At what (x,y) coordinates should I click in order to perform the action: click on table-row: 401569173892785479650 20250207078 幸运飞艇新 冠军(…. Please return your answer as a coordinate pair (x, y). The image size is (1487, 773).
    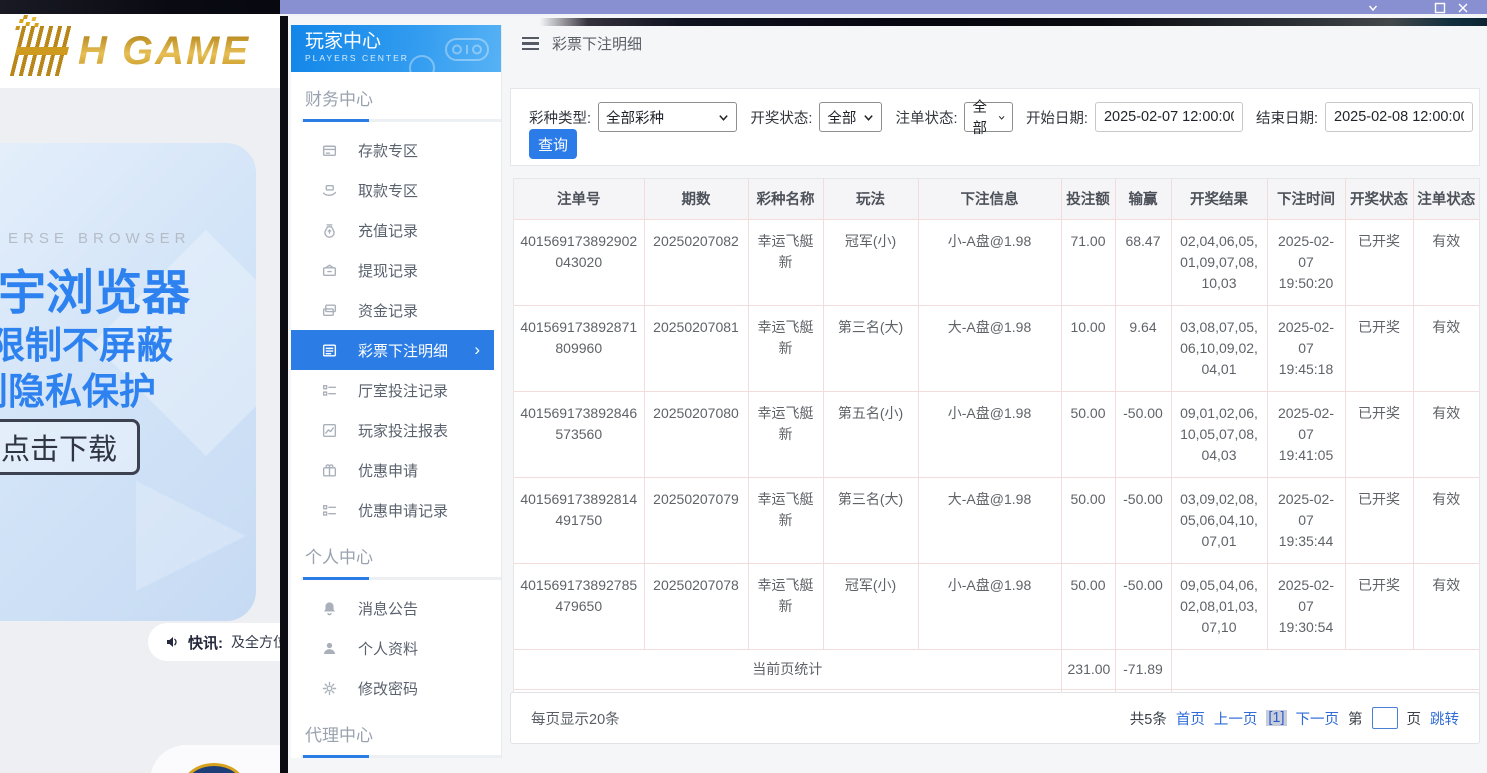
    Looking at the image, I should click on (996, 606).